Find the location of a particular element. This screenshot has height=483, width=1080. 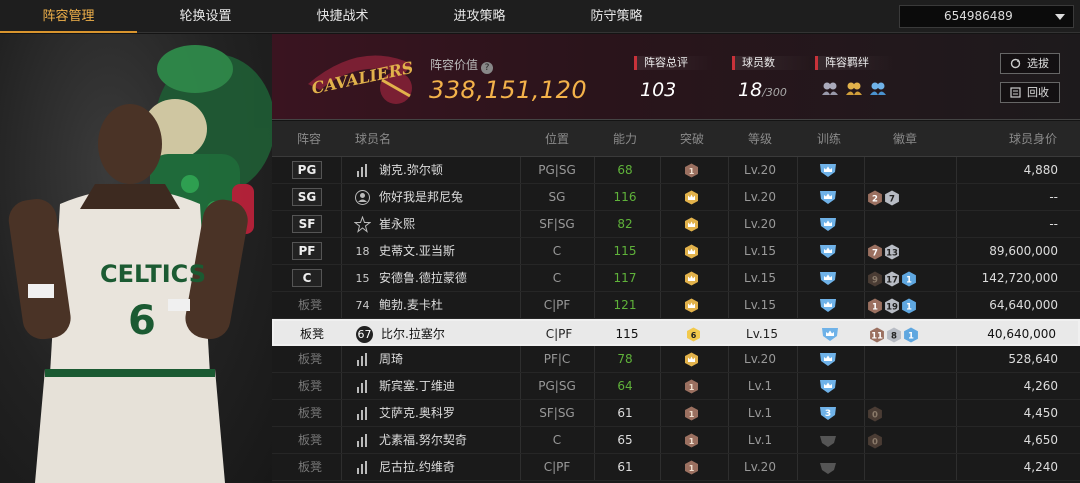

slot-badge: SG is located at coordinates (307, 197).